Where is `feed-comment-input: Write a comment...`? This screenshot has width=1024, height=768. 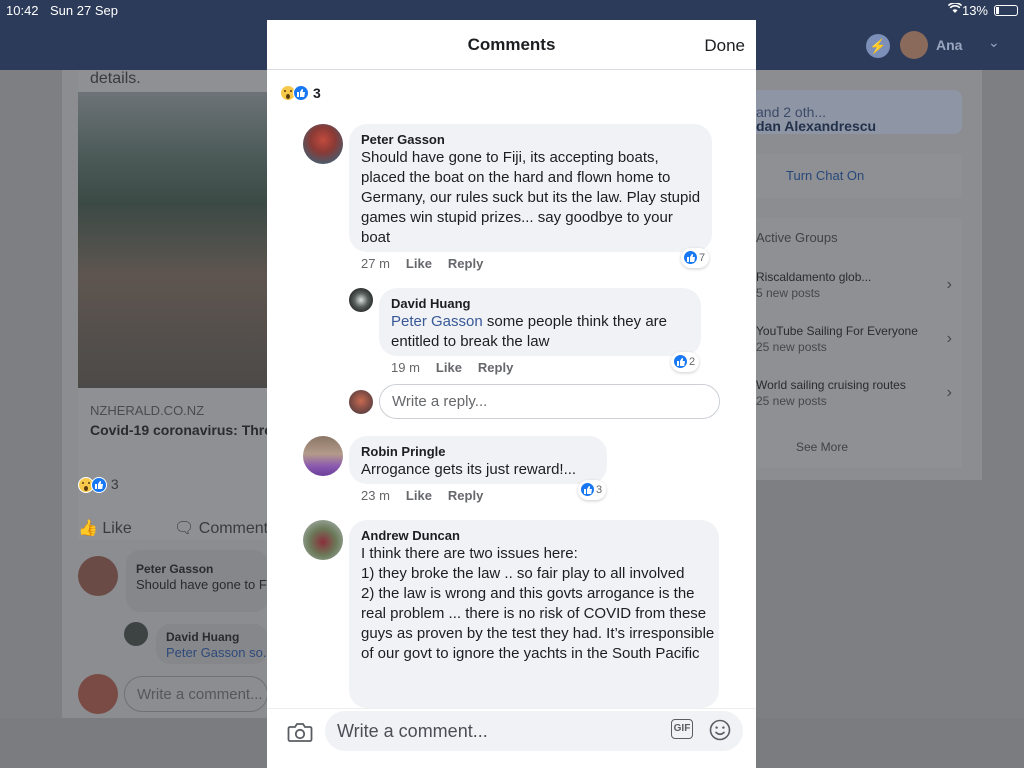 feed-comment-input: Write a comment... is located at coordinates (196, 694).